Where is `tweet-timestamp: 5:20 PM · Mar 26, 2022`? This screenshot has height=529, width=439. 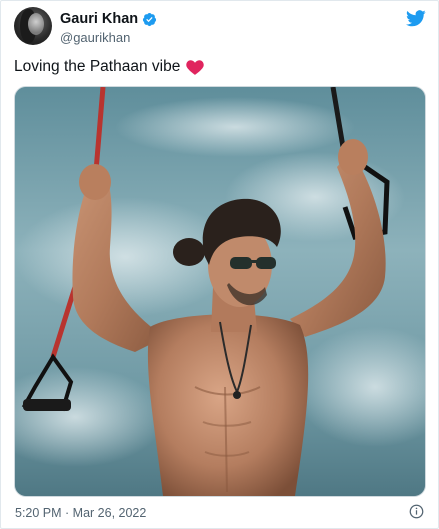 tweet-timestamp: 5:20 PM · Mar 26, 2022 is located at coordinates (80, 513).